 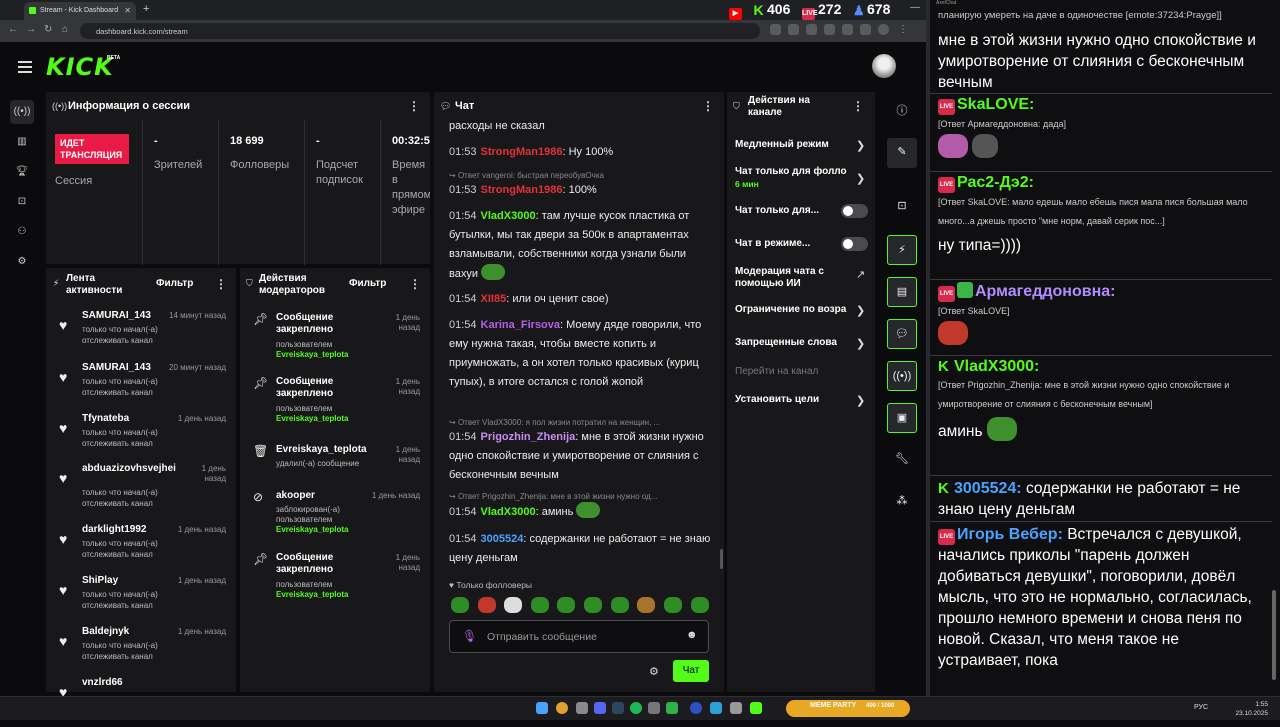 What do you see at coordinates (367, 283) in the screenshot?
I see `moderator-filter-button: Фильтр` at bounding box center [367, 283].